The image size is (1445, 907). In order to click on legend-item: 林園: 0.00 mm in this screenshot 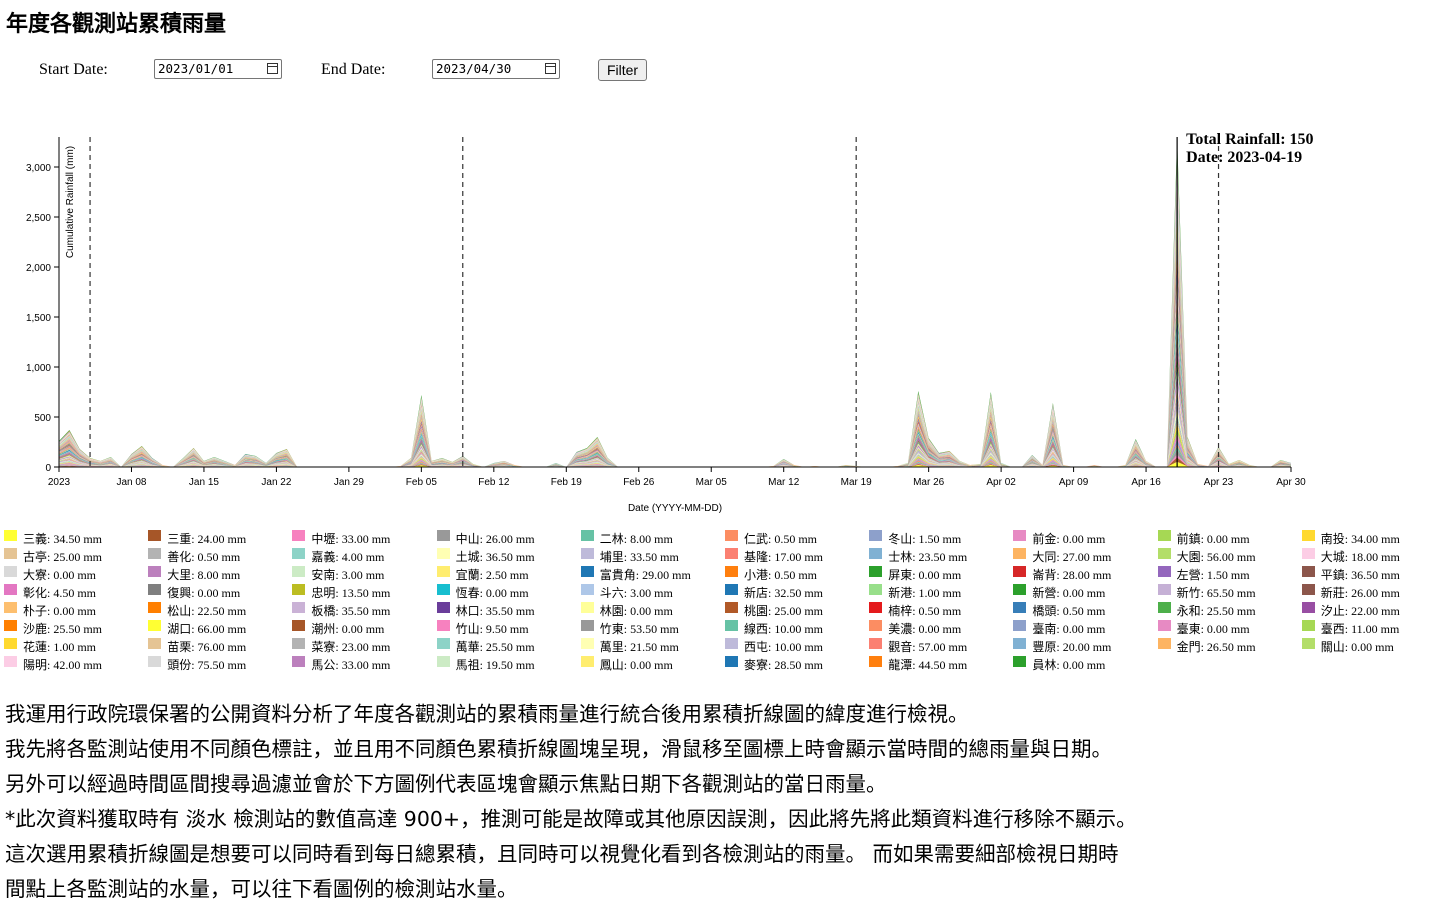, I will do `click(652, 609)`.